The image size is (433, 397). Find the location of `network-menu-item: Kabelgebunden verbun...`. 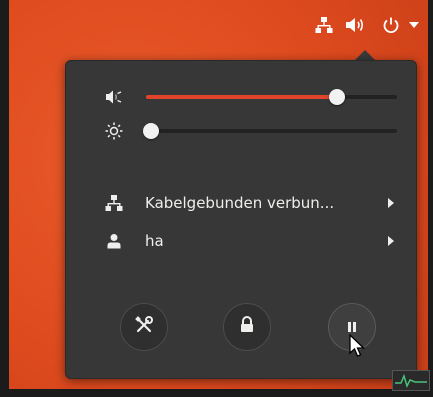

network-menu-item: Kabelgebunden verbun... is located at coordinates (241, 203).